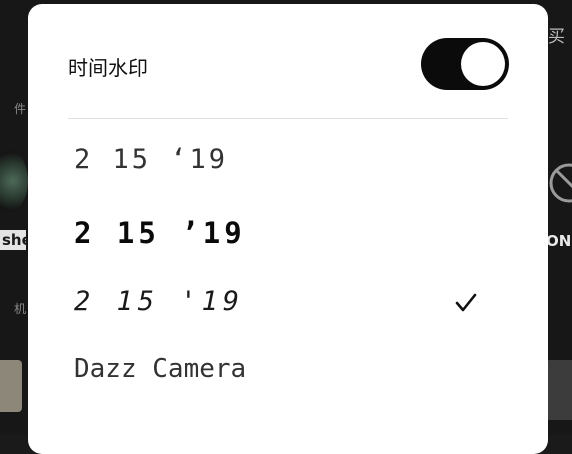  Describe the element at coordinates (288, 302) in the screenshot. I see `date-format-option-selected: 2 15 '19` at that location.